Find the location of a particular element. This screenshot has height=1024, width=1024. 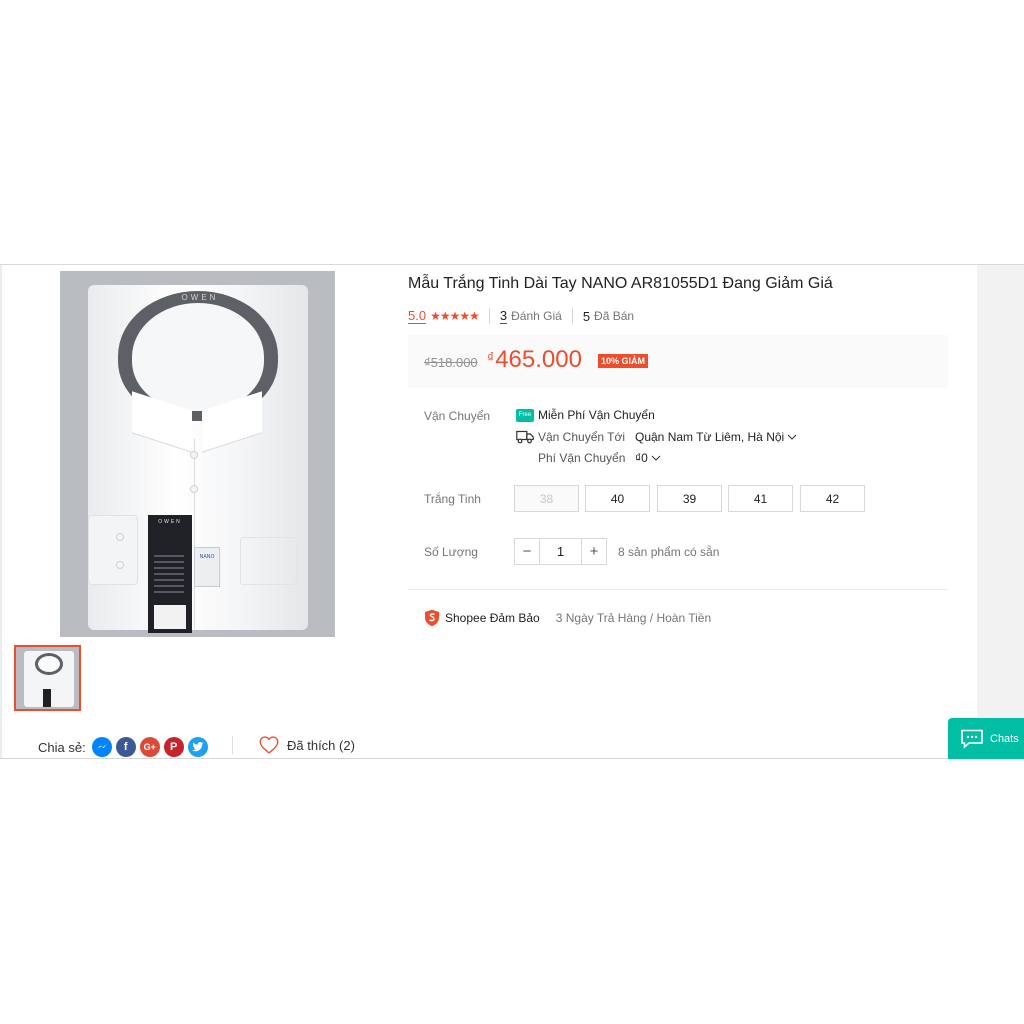

chats-button: Chats is located at coordinates (986, 738).